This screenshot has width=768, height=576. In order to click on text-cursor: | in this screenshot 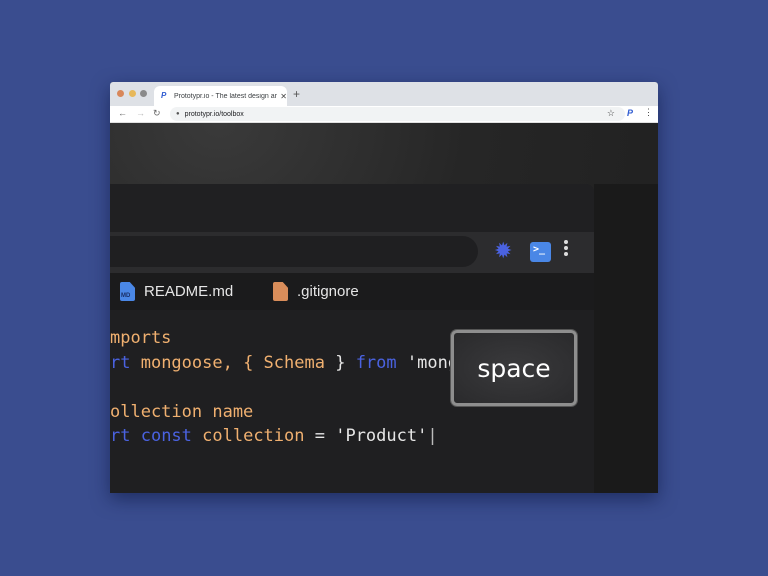, I will do `click(432, 436)`.